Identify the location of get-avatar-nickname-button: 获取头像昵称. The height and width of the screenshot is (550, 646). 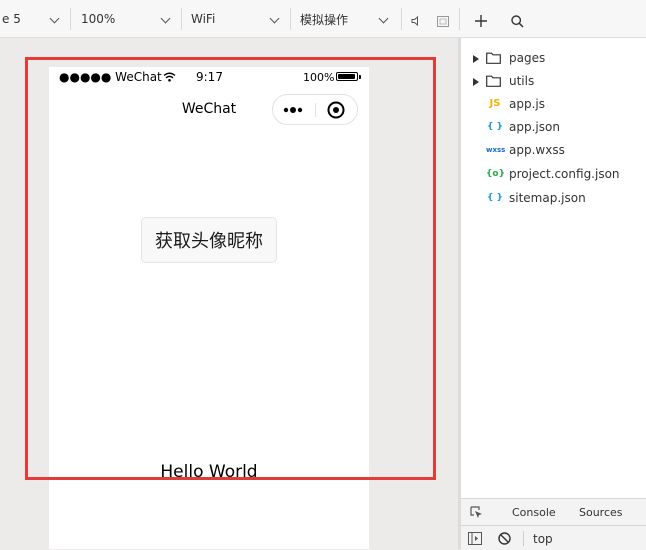
(209, 240).